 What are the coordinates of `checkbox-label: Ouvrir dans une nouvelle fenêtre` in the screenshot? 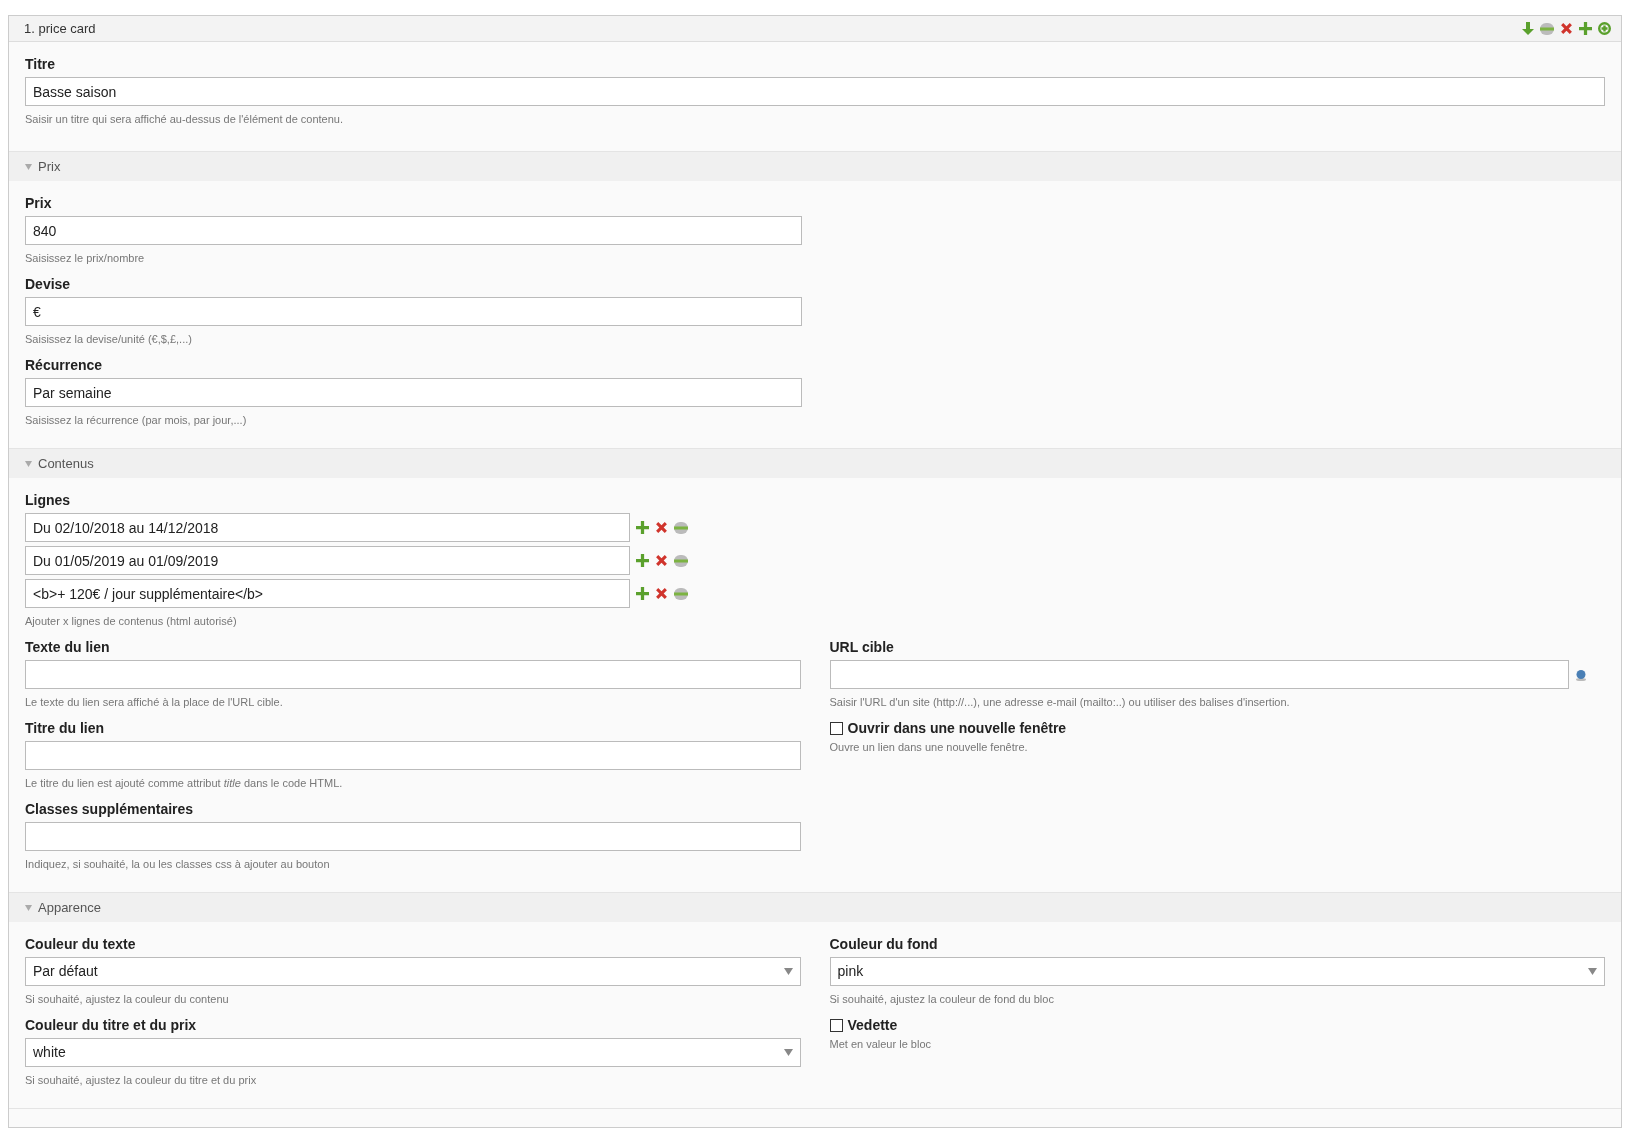 It's located at (957, 728).